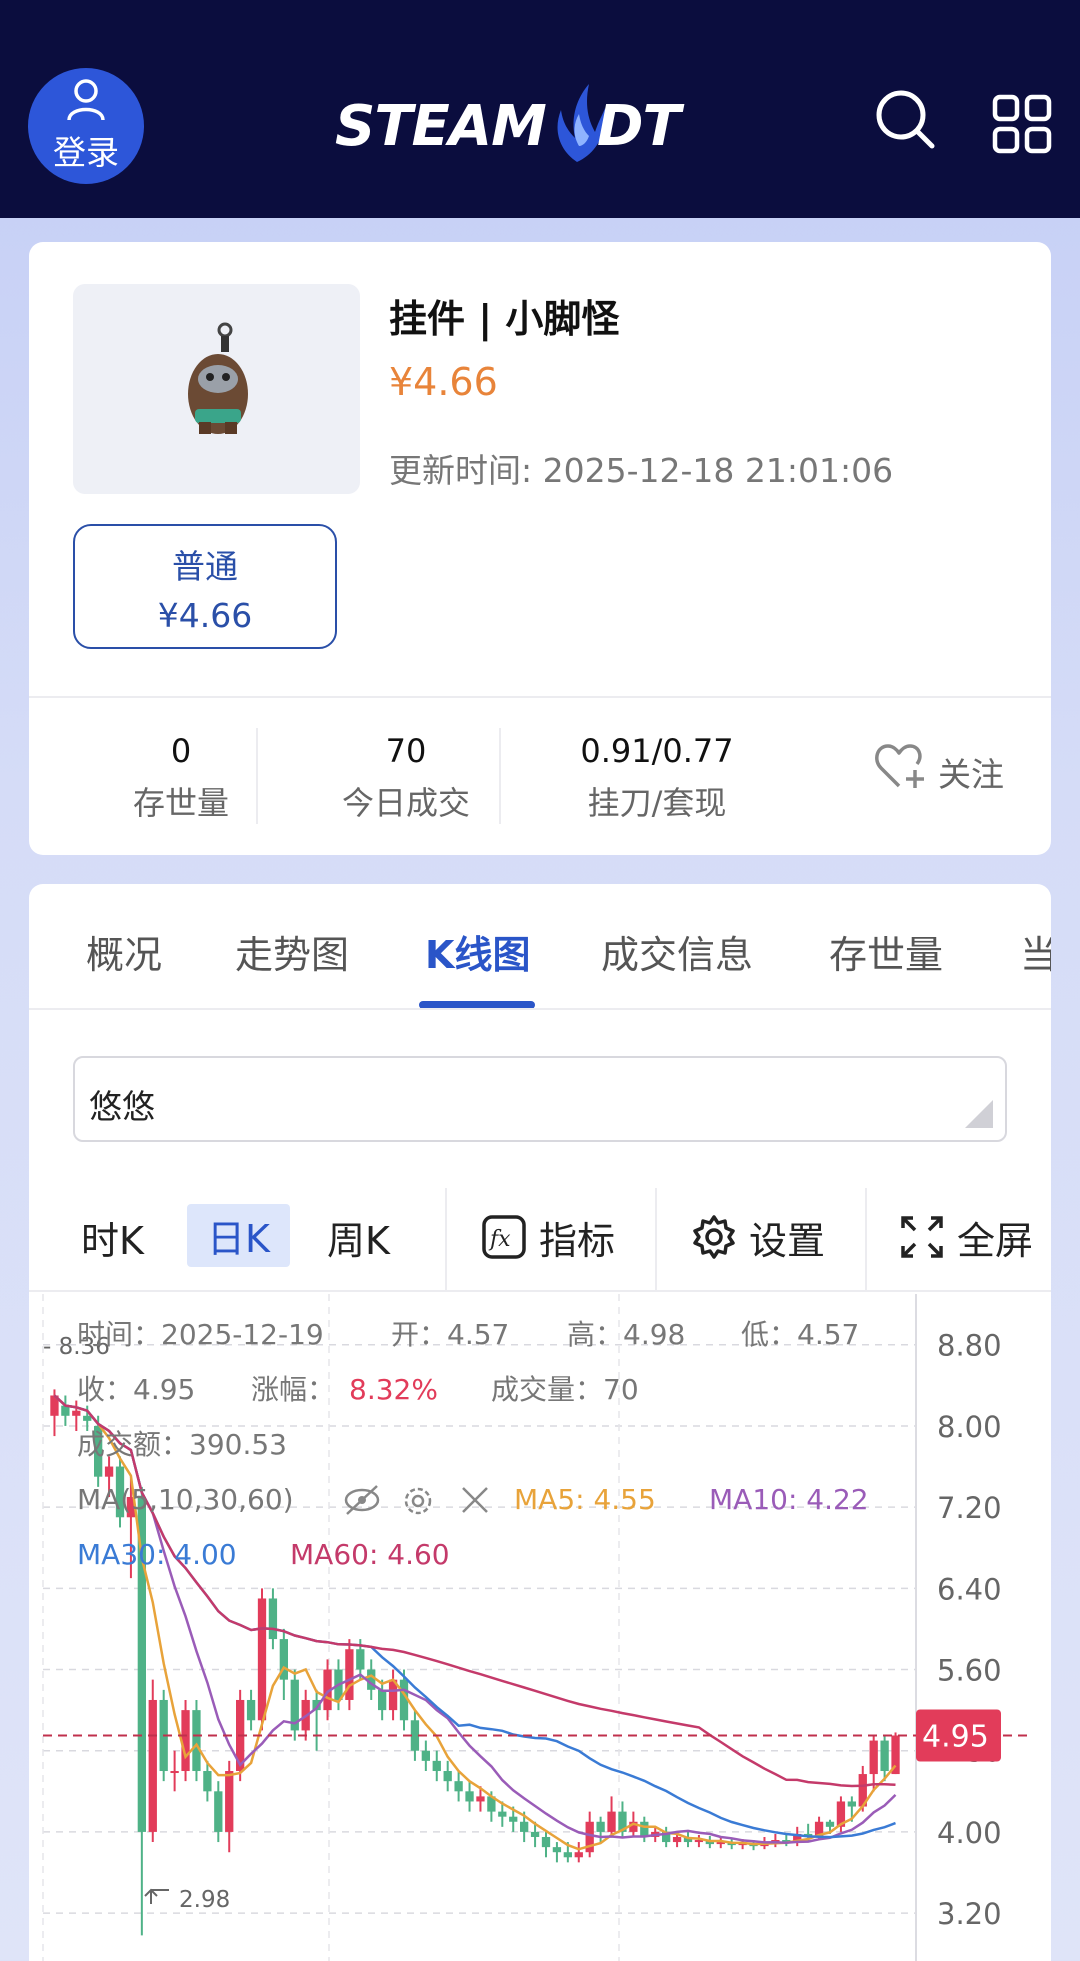 The image size is (1080, 1961). What do you see at coordinates (969, 1671) in the screenshot?
I see `y-tick-label: 5.60` at bounding box center [969, 1671].